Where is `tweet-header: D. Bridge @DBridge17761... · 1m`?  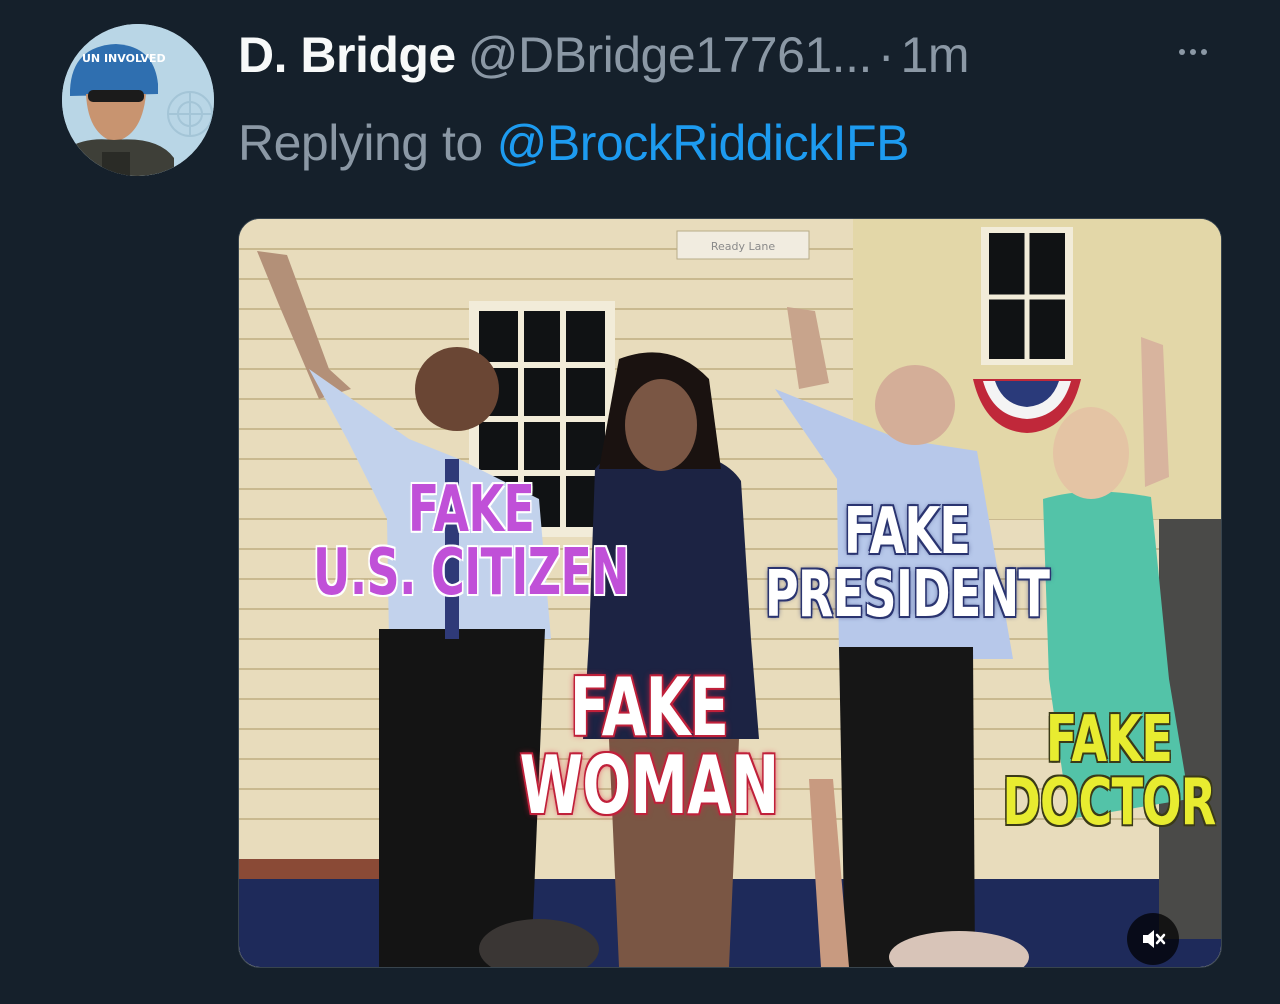
tweet-header: D. Bridge @DBridge17761... · 1m is located at coordinates (603, 55).